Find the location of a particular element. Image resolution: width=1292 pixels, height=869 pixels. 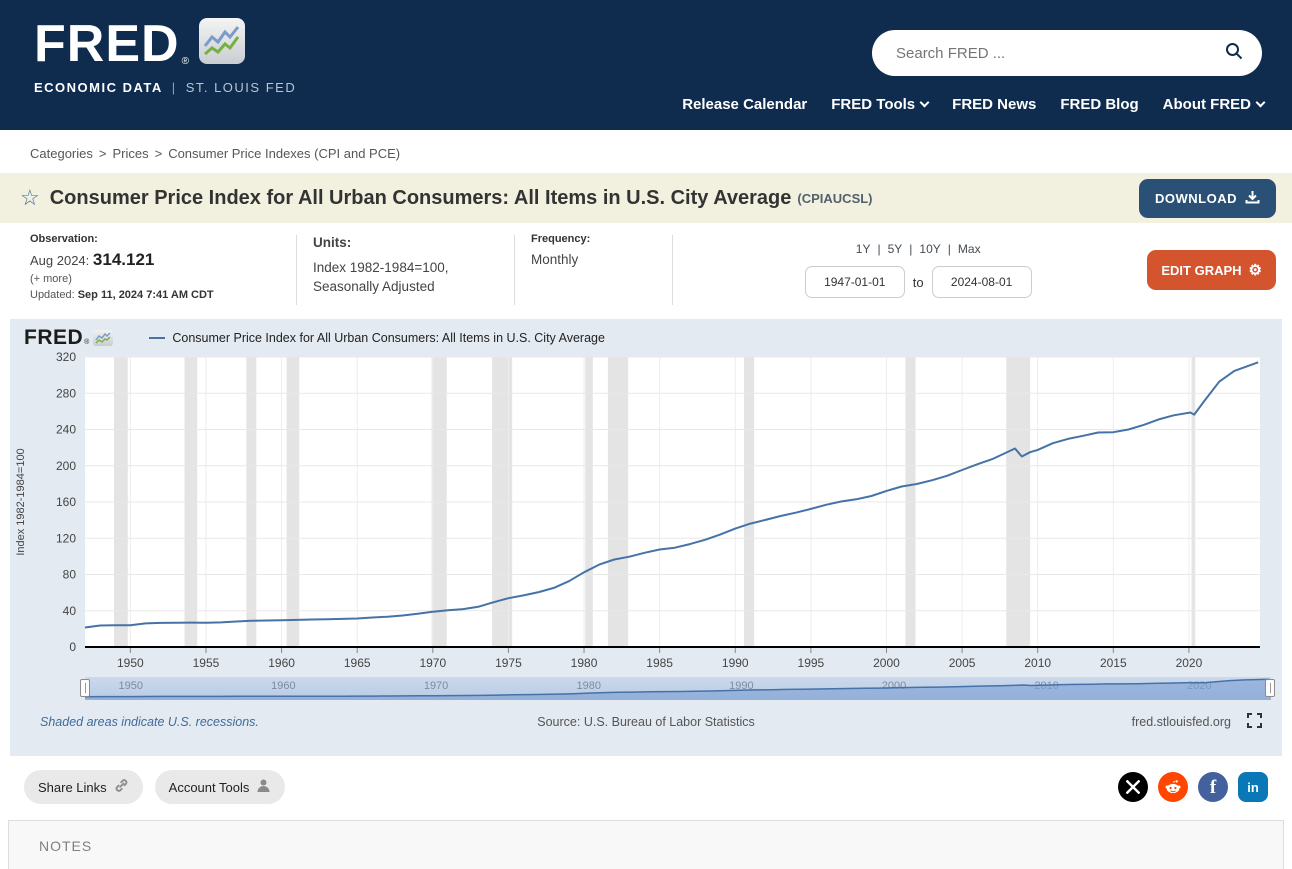

range-presets: 1Y | 5Y | 10Y | Max is located at coordinates (918, 249).